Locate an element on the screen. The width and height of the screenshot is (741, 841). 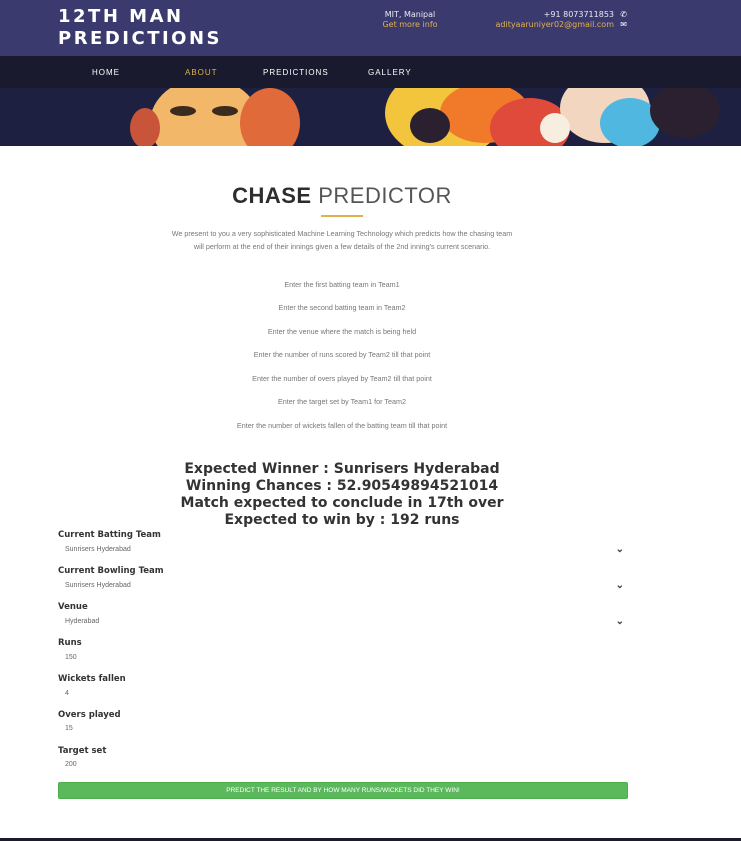
nav-predictions: PREDICTIONS is located at coordinates (296, 72).